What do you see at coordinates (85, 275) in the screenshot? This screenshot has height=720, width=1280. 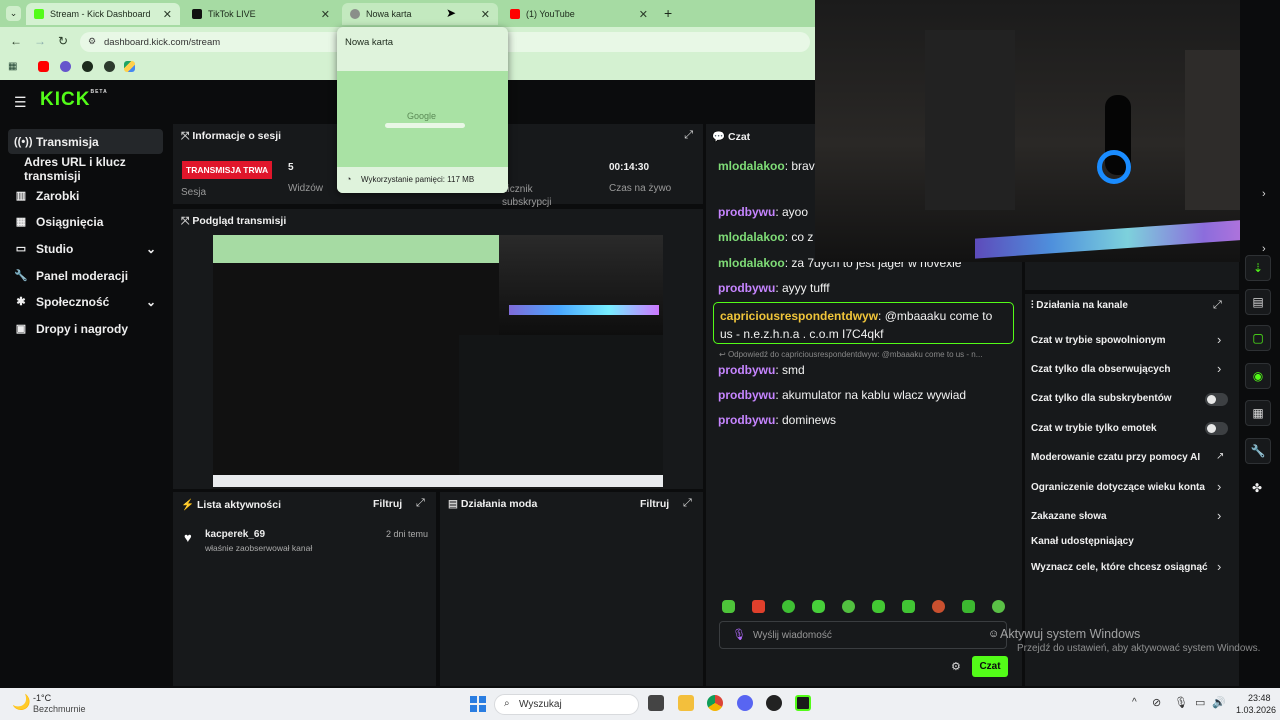 I see `sidebar-item-moderation: 🔧 Panel moderacji` at bounding box center [85, 275].